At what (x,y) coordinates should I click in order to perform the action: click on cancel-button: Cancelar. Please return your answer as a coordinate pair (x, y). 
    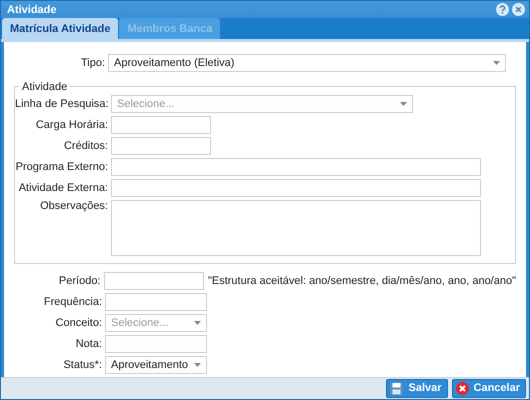
    Looking at the image, I should click on (489, 388).